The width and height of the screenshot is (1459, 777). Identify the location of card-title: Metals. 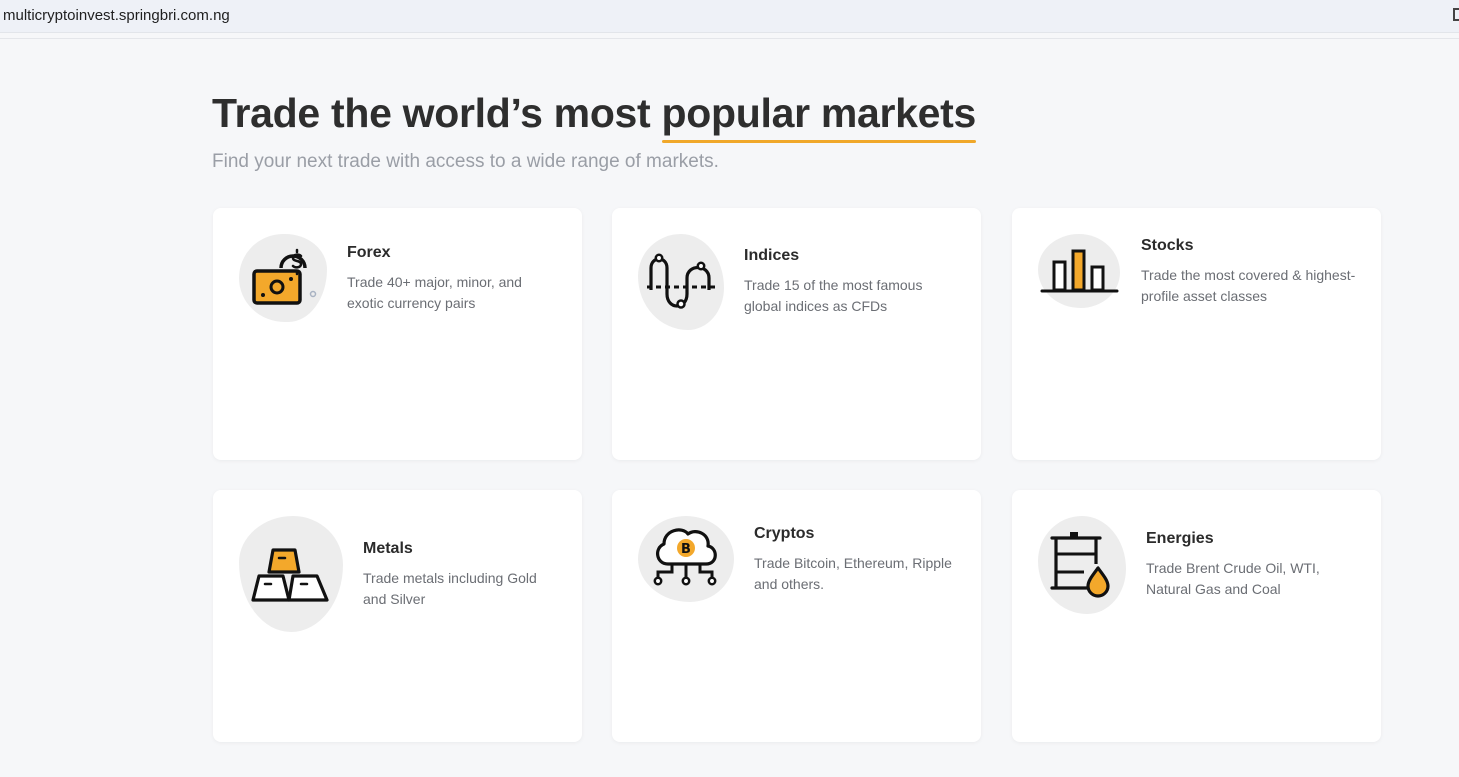
(388, 548).